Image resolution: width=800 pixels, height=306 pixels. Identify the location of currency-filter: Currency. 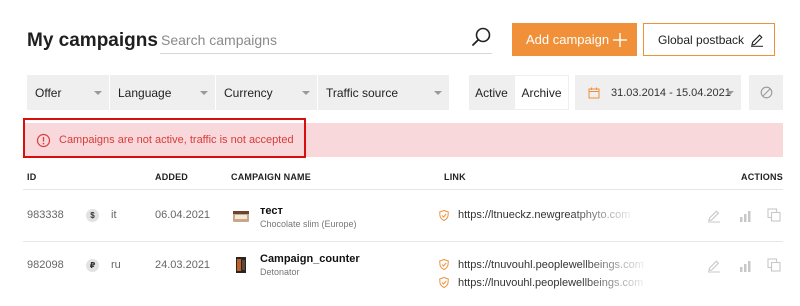
(267, 92).